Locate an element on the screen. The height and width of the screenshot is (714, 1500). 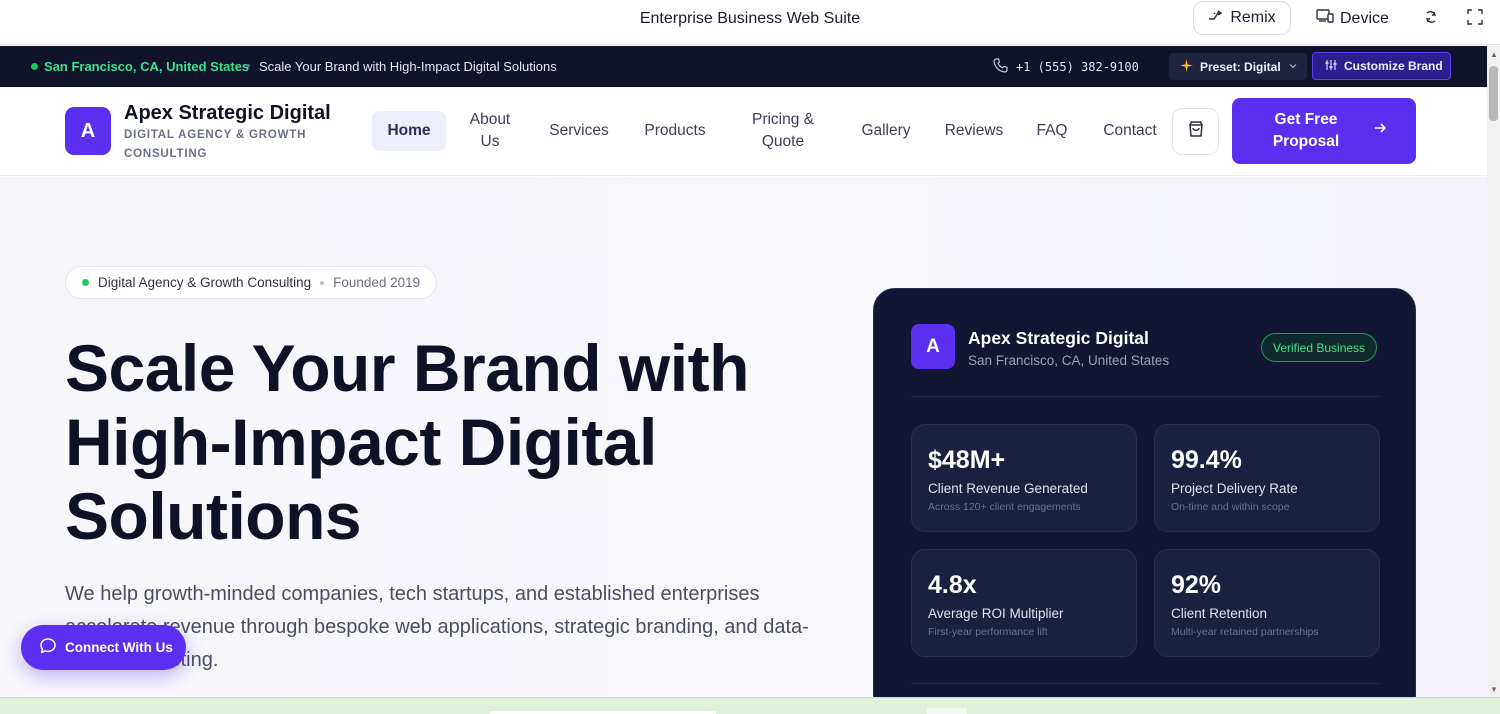
arrow-right-icon is located at coordinates (1380, 131).